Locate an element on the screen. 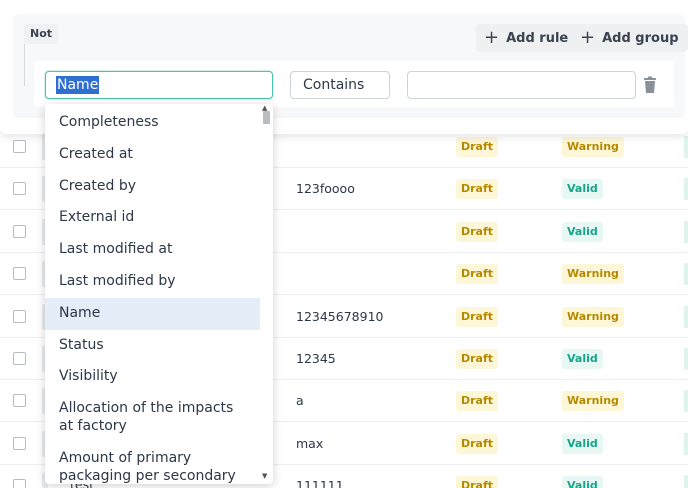 The height and width of the screenshot is (488, 688). field-option: Created by is located at coordinates (152, 187).